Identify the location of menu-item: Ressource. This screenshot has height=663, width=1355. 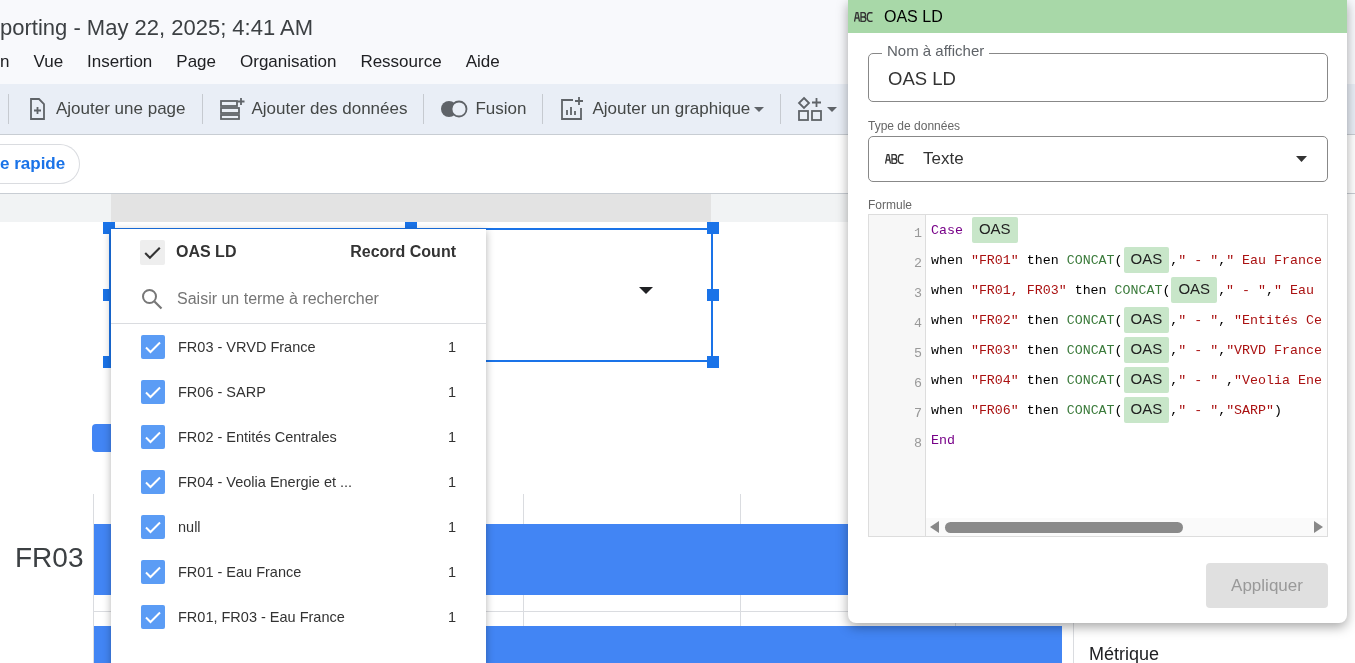
(401, 62).